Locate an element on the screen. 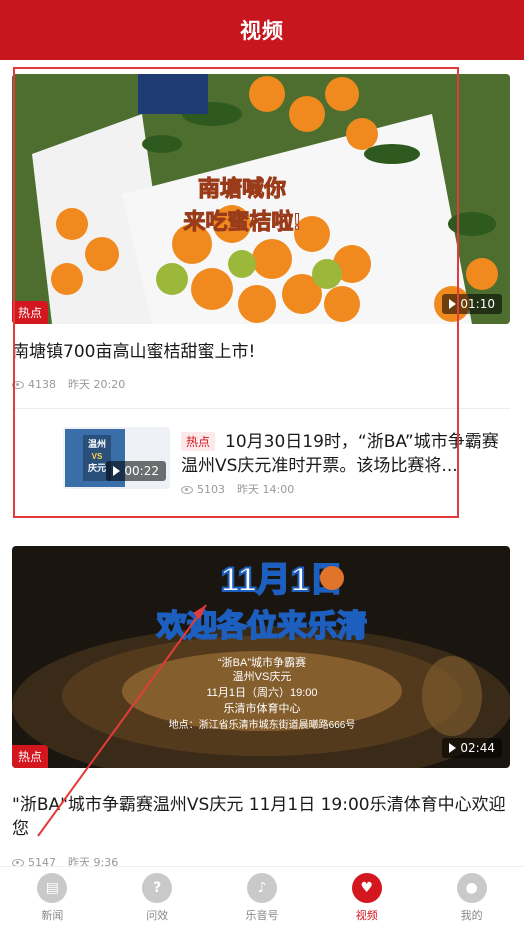 The width and height of the screenshot is (524, 925). tab-video: ♥ 视频 is located at coordinates (366, 896).